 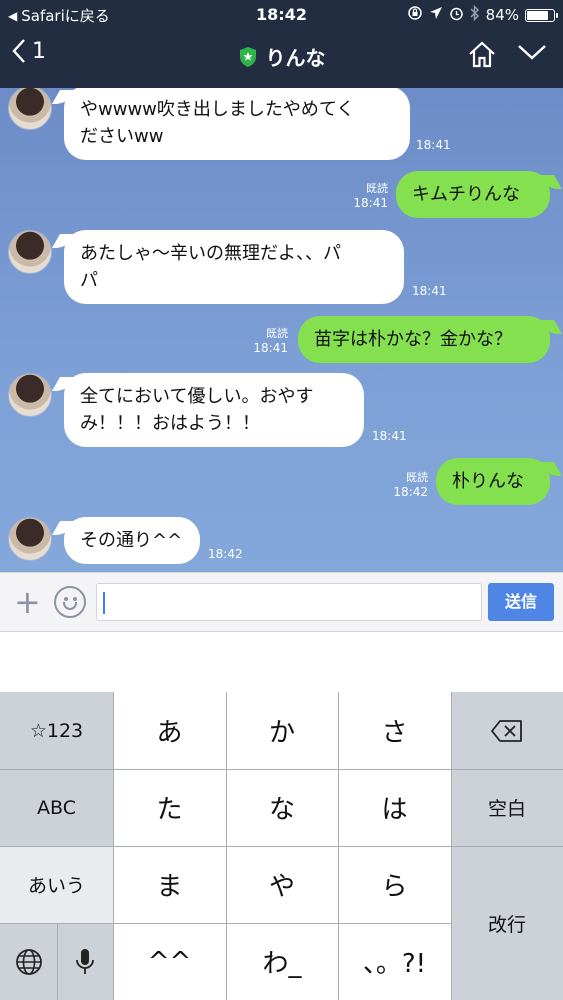 I want to click on message-bubble-incoming: その通り^^, so click(x=132, y=540).